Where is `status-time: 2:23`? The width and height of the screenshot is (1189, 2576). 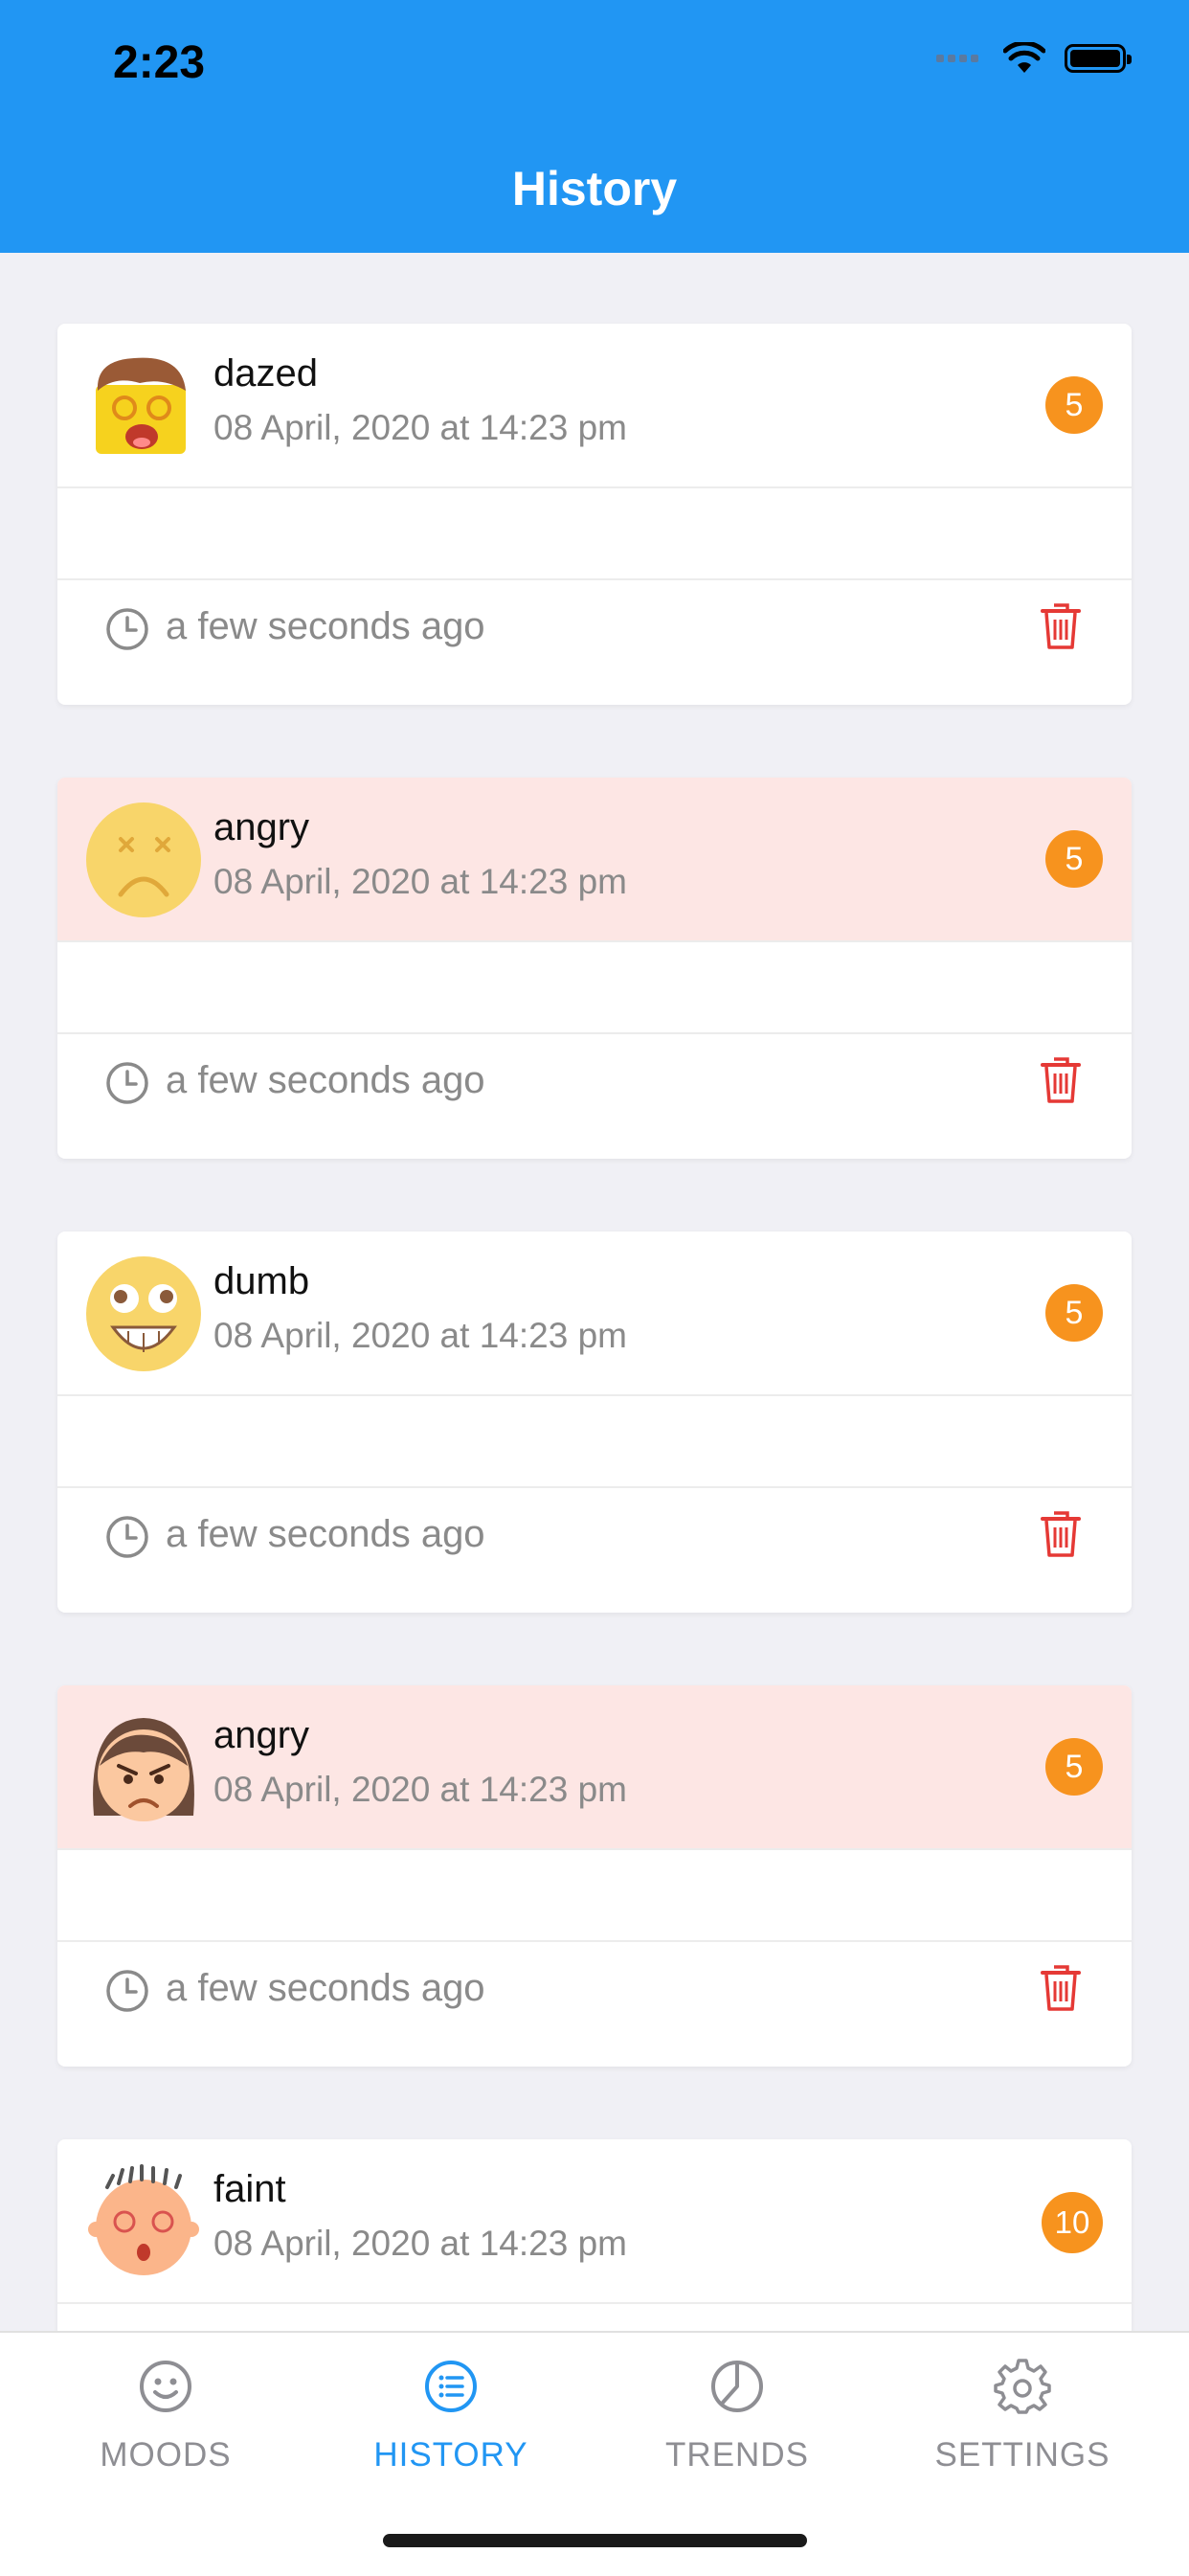 status-time: 2:23 is located at coordinates (159, 62).